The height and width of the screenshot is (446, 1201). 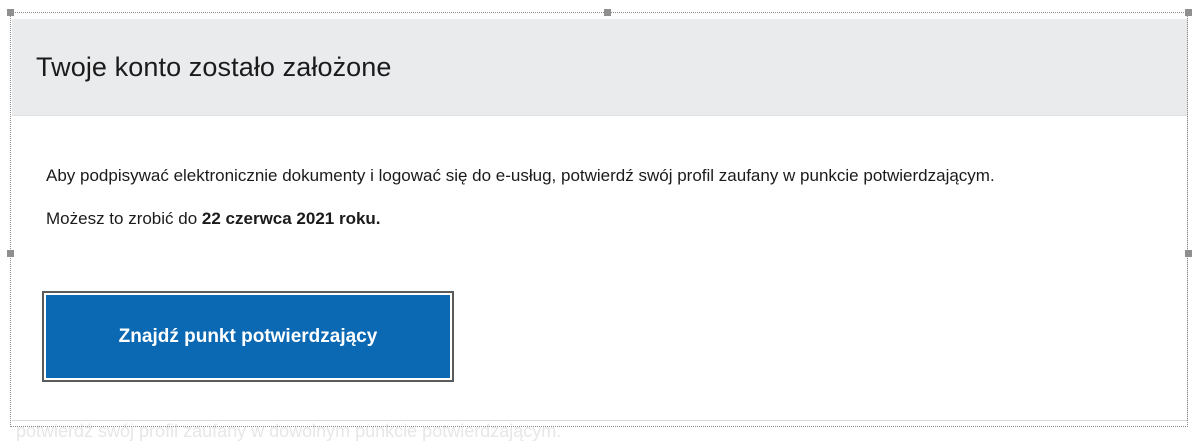 What do you see at coordinates (1188, 253) in the screenshot?
I see `resize-handle-middle-right` at bounding box center [1188, 253].